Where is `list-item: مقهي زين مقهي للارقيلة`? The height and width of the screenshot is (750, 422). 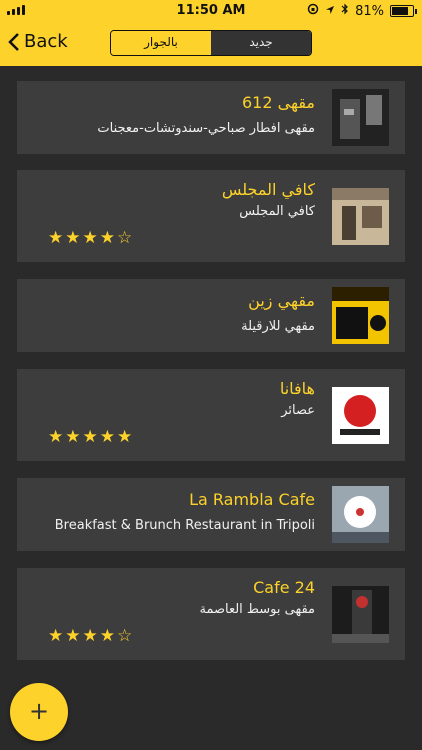 list-item: مقهي زين مقهي للارقيلة is located at coordinates (211, 315).